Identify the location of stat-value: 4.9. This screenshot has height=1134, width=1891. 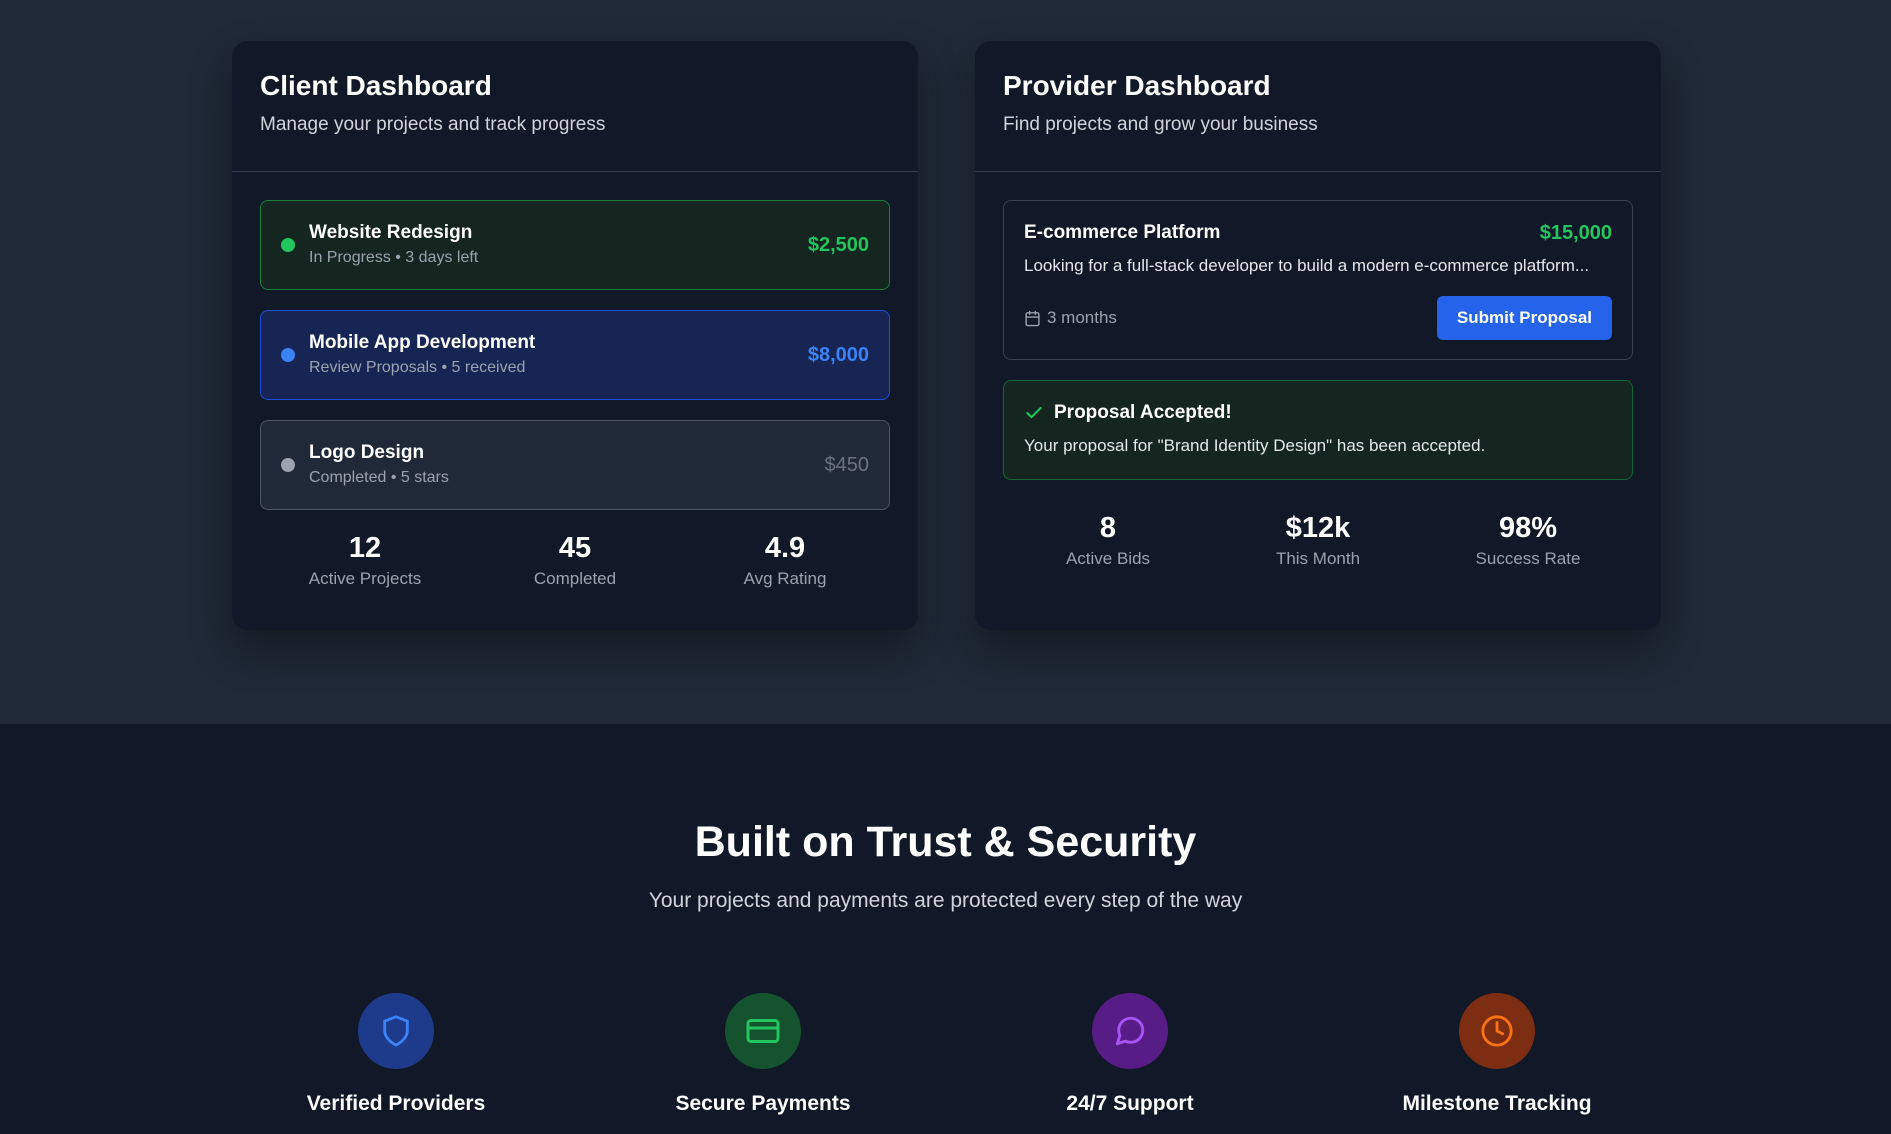
(785, 548).